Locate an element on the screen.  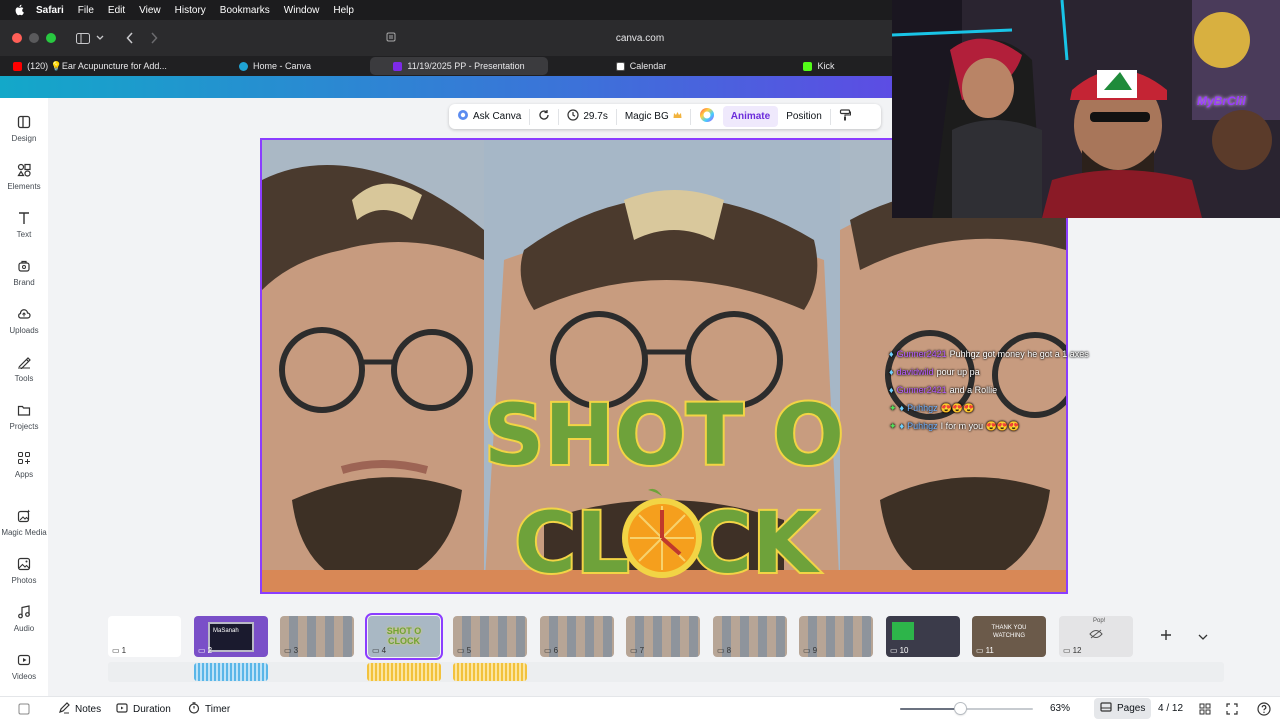
sidebar-item-text: Text is located at coordinates (24, 230).